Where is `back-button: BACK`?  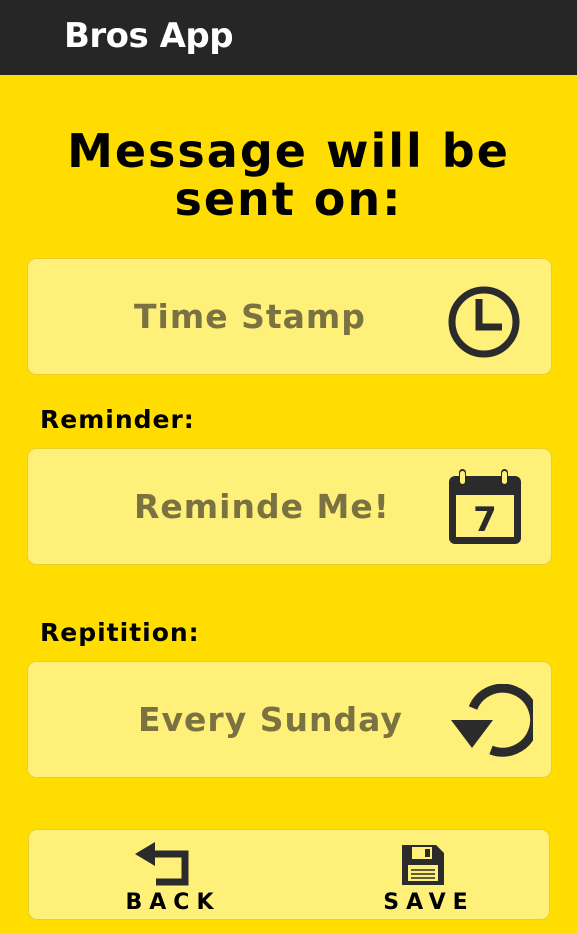 back-button: BACK is located at coordinates (173, 874).